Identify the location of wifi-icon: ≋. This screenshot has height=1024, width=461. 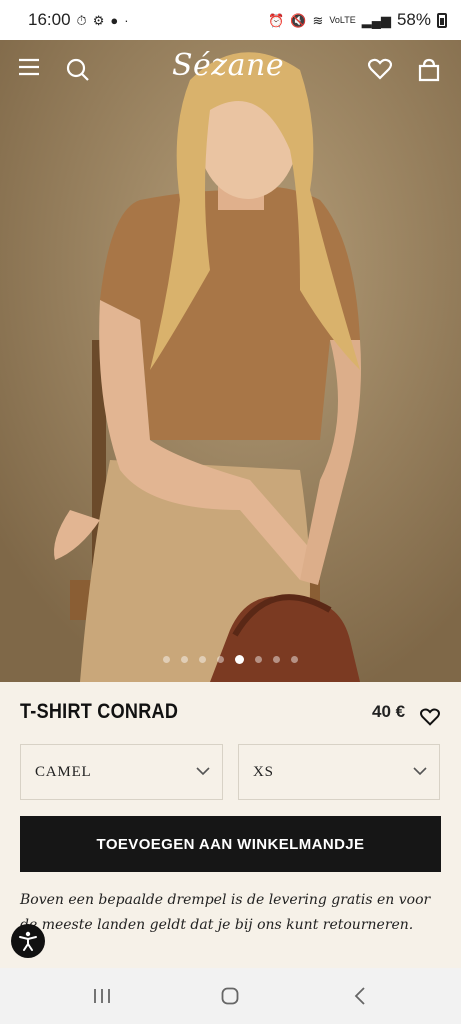
(318, 20).